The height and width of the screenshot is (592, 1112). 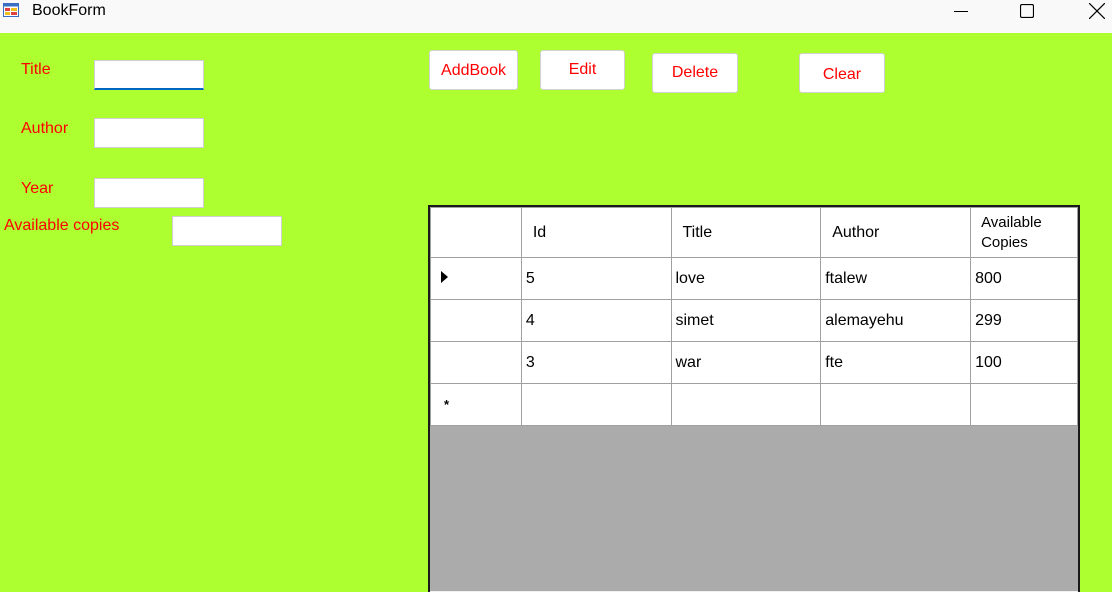 What do you see at coordinates (596, 278) in the screenshot?
I see `cell-id: 5` at bounding box center [596, 278].